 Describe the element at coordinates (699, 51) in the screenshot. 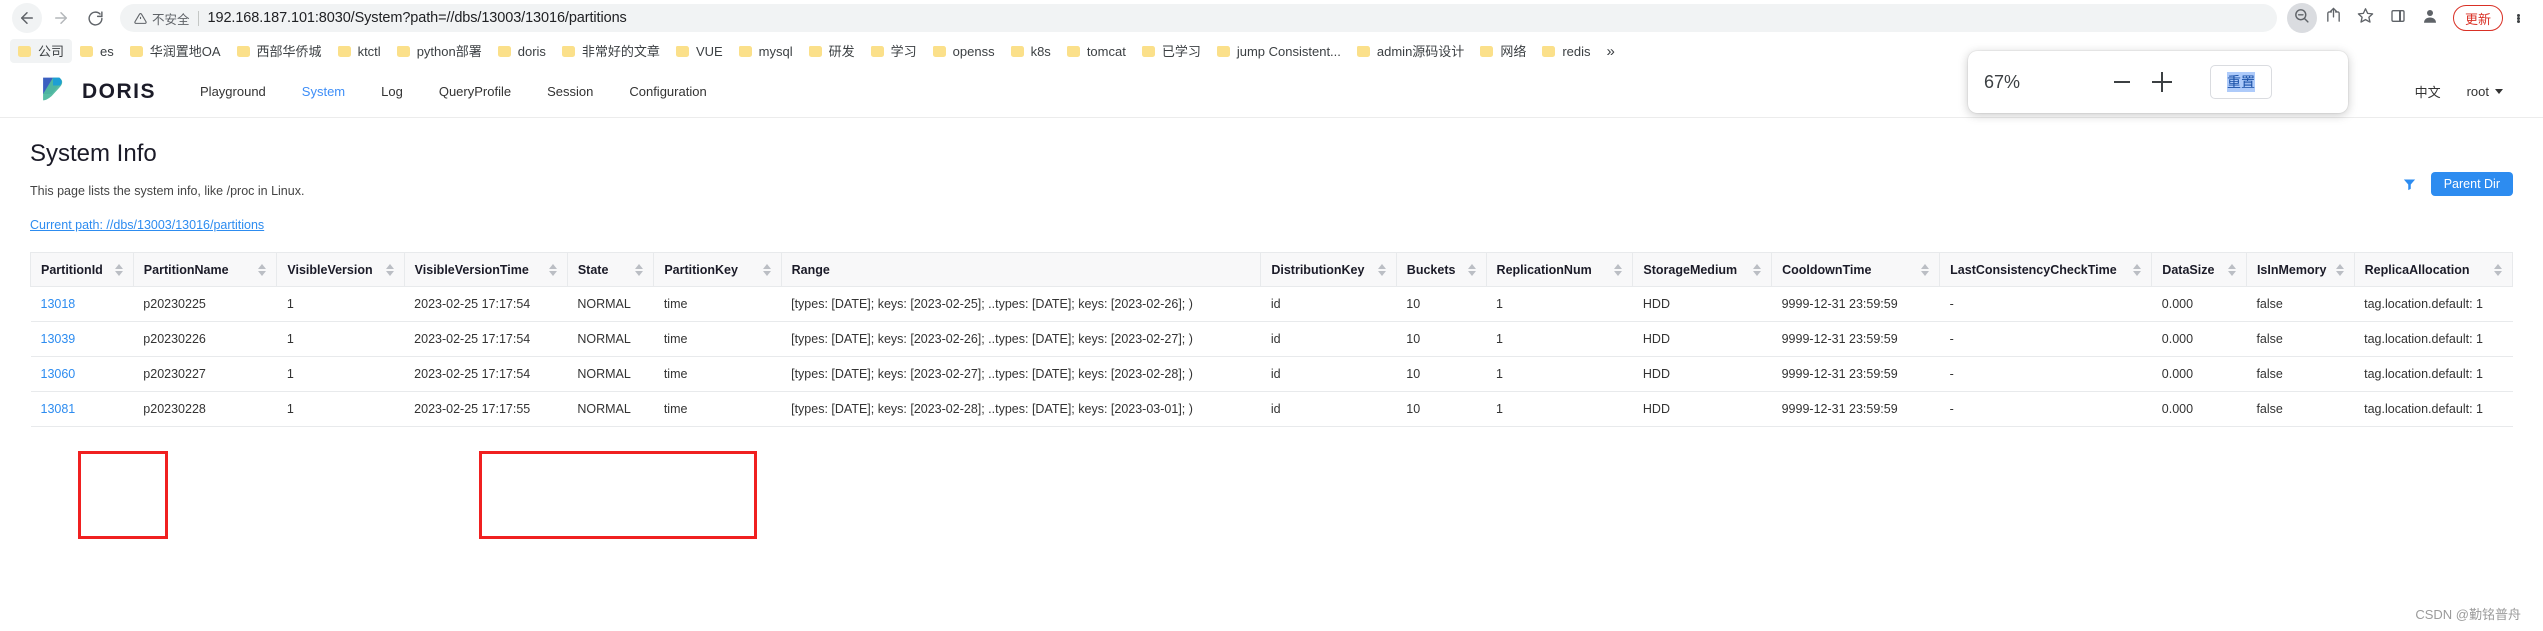

I see `bookmark-item: VUE` at that location.